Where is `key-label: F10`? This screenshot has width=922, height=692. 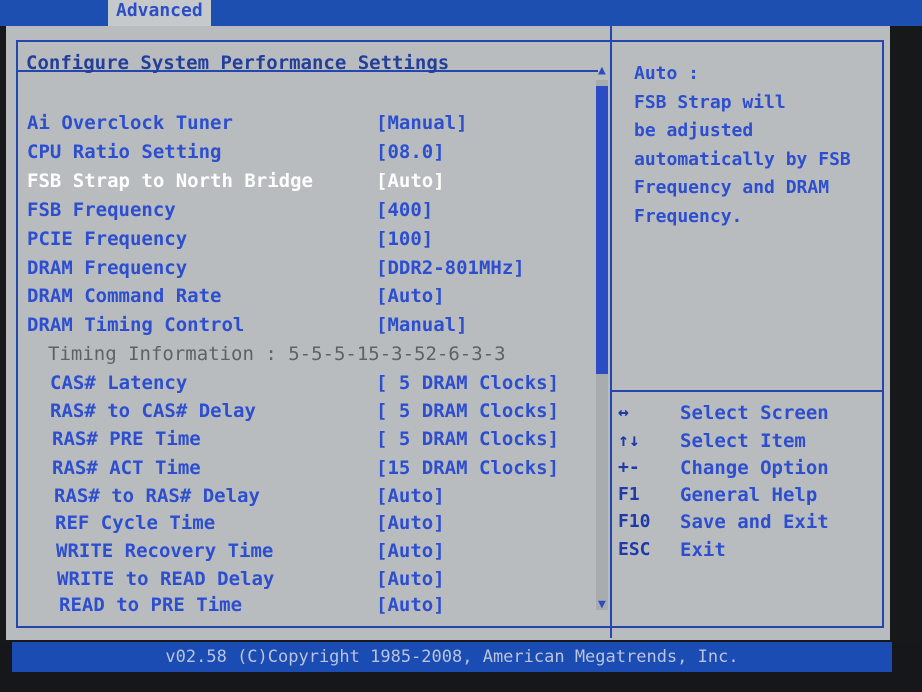 key-label: F10 is located at coordinates (634, 521).